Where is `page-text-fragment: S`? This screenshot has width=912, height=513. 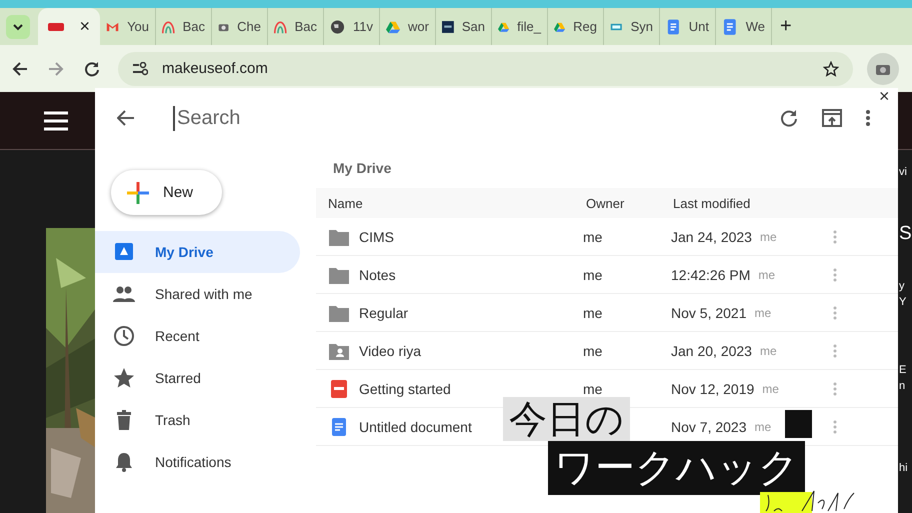
page-text-fragment: S is located at coordinates (905, 234).